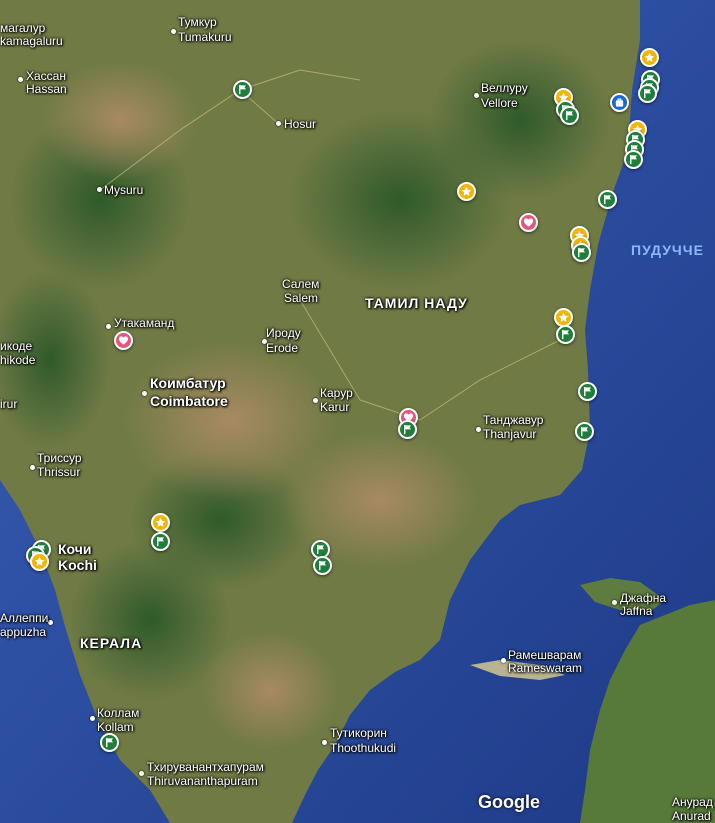  I want to click on label-puducherry: ПУДУЧЧЕ, so click(667, 250).